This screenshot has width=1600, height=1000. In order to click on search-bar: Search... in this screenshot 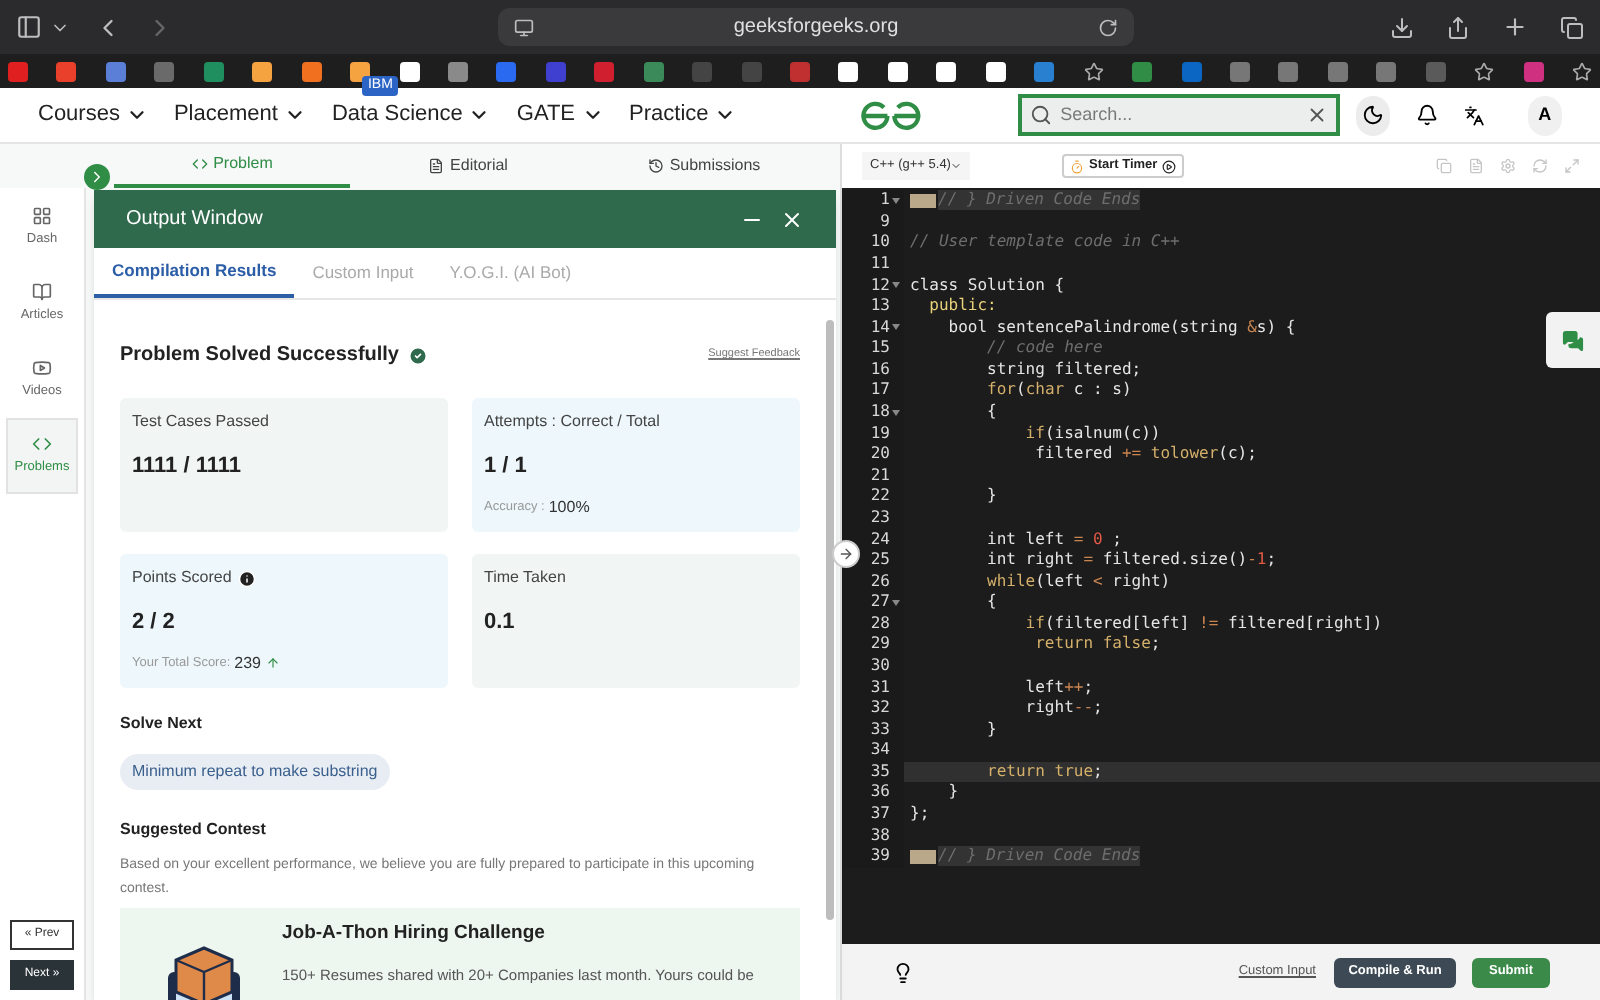, I will do `click(1179, 115)`.